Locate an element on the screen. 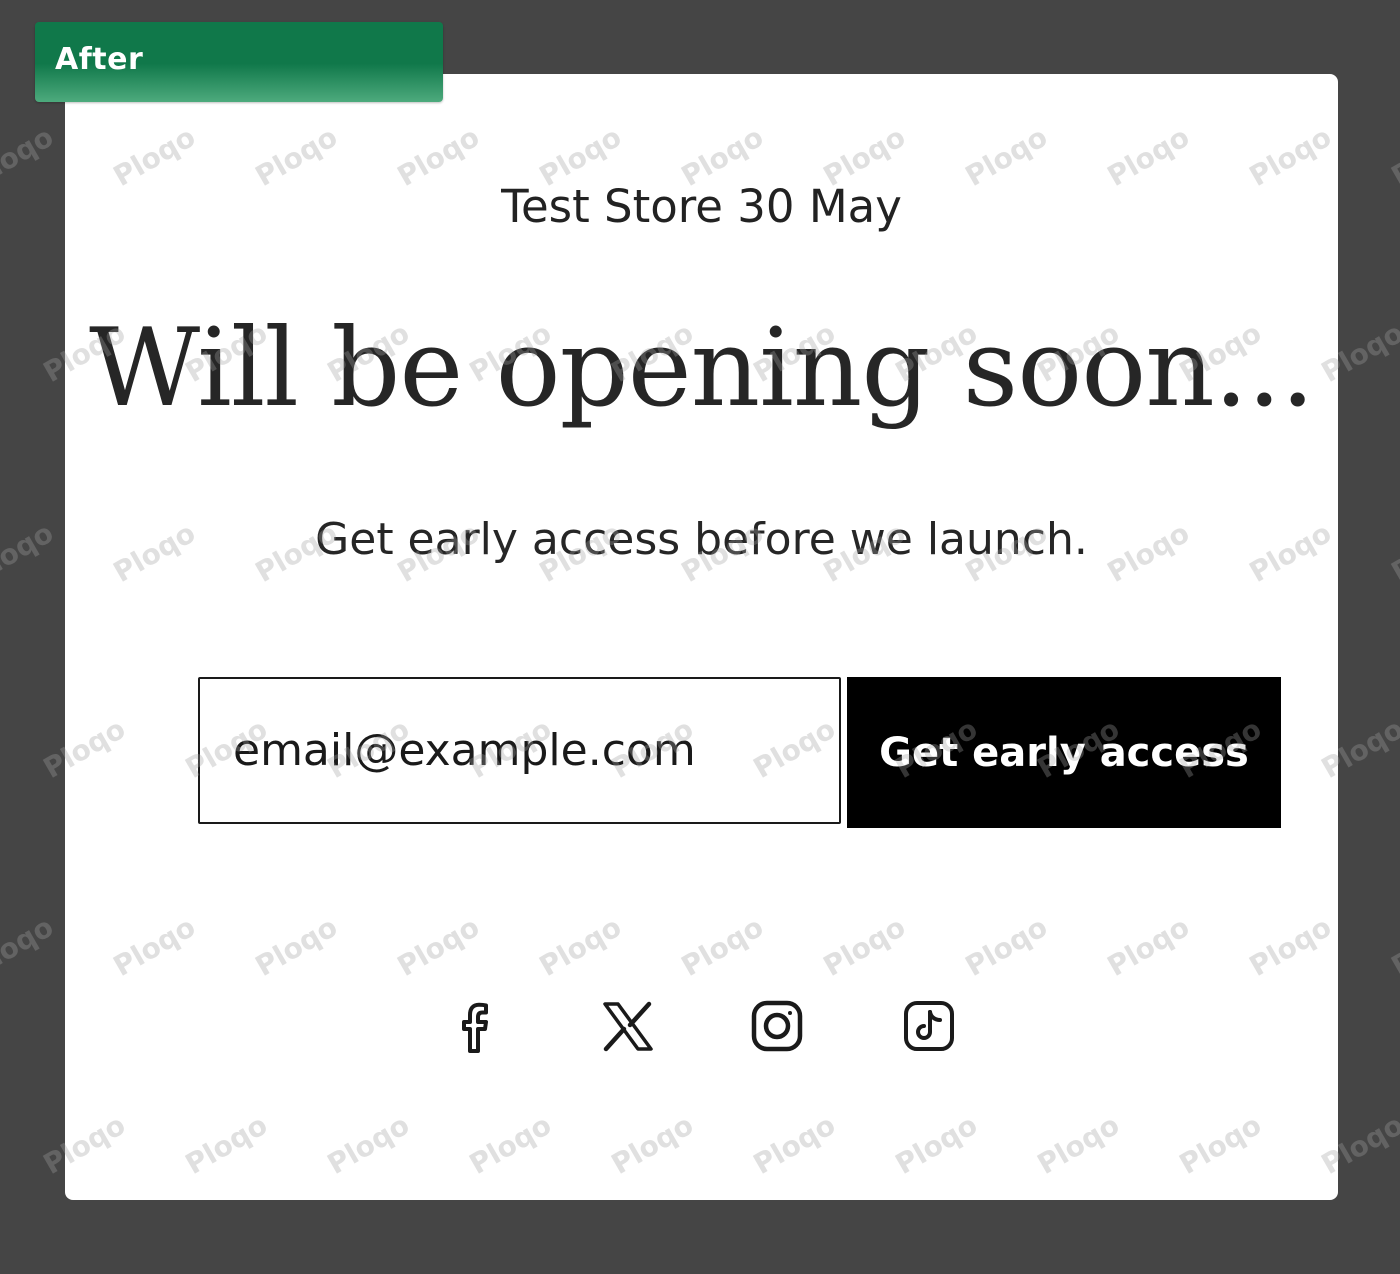 This screenshot has height=1274, width=1400. social-links is located at coordinates (701, 1026).